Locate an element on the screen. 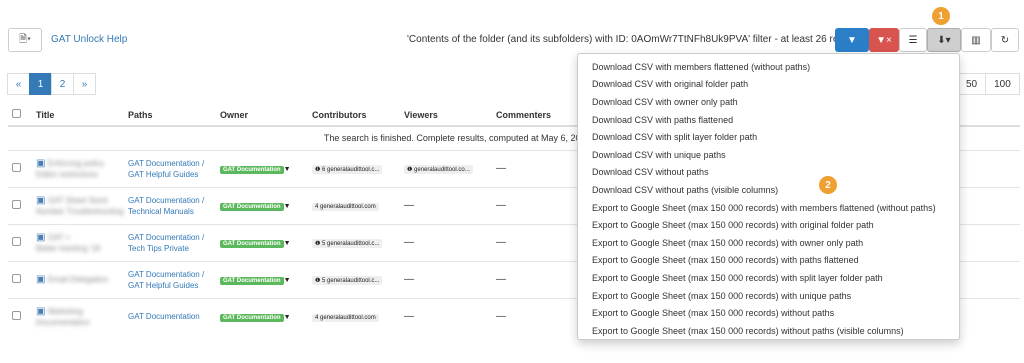 The image size is (1024, 363). row-title: ▣ Enforcing policy Editor restrictions is located at coordinates (78, 168).